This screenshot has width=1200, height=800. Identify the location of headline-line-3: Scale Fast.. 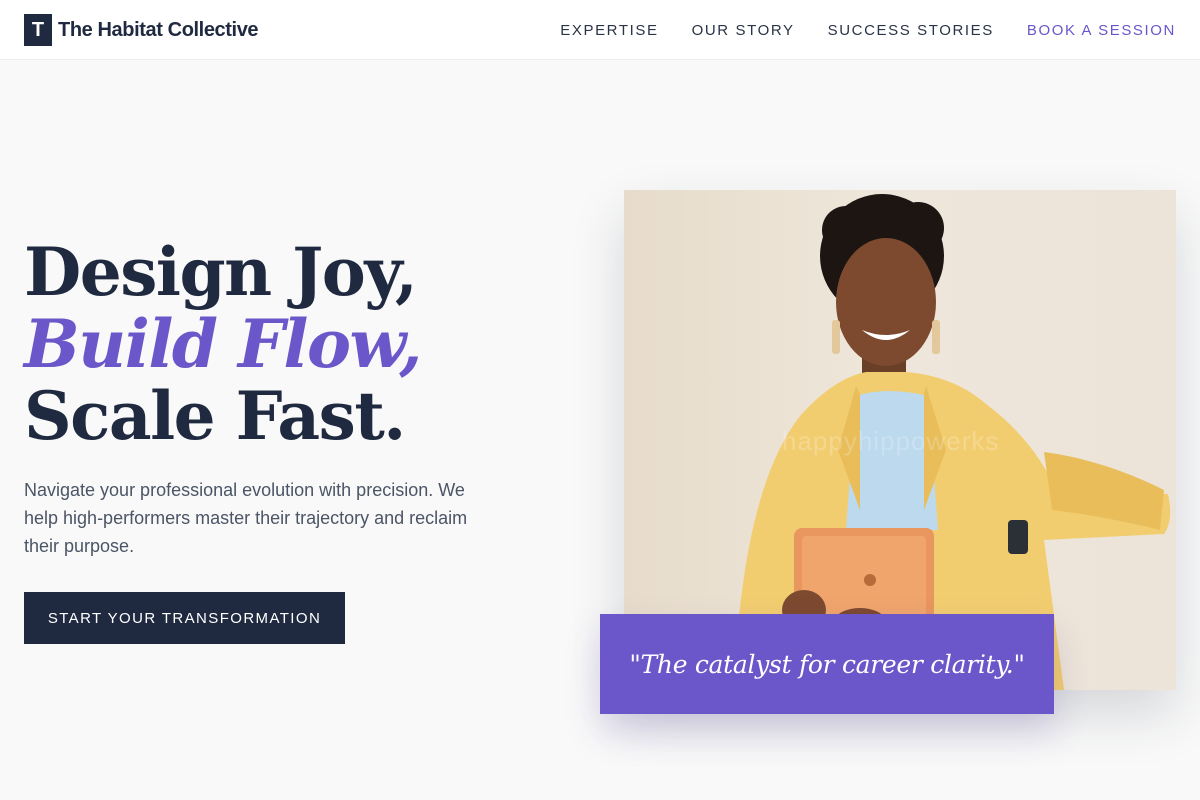
(215, 416).